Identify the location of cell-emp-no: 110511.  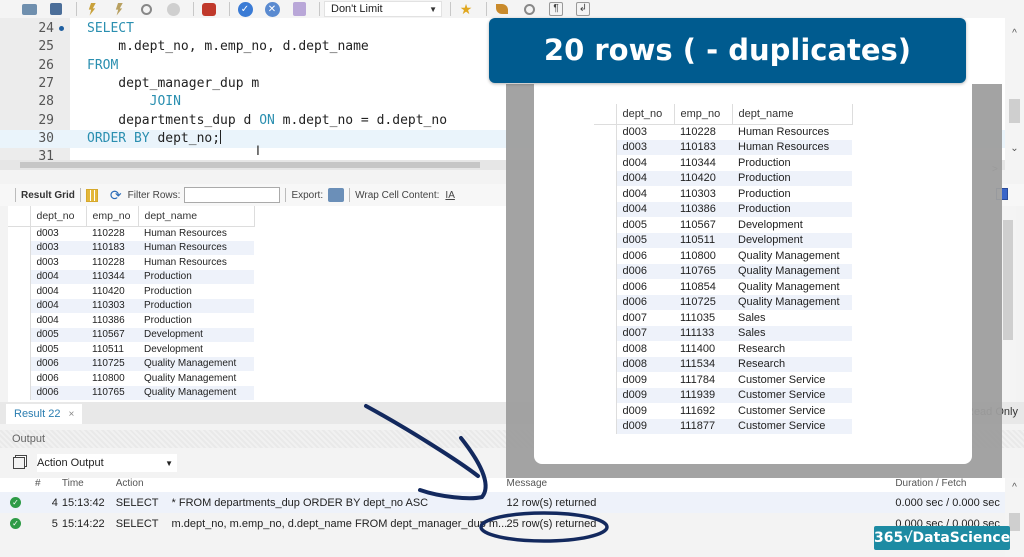
(703, 240).